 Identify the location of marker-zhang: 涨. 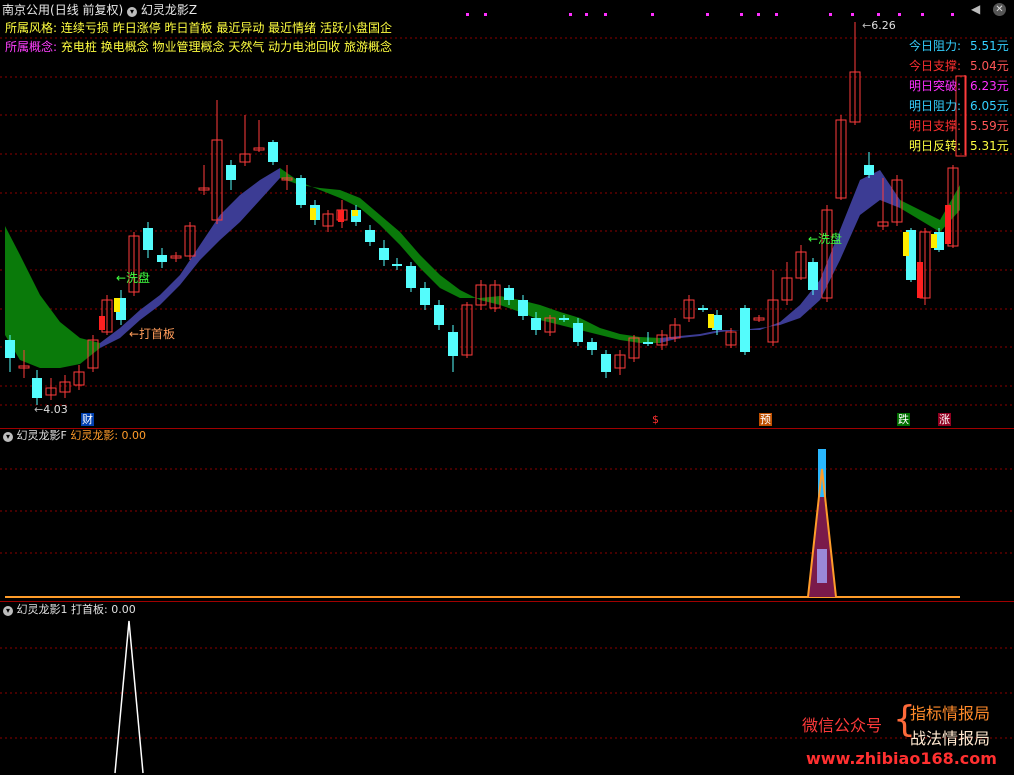
(944, 419).